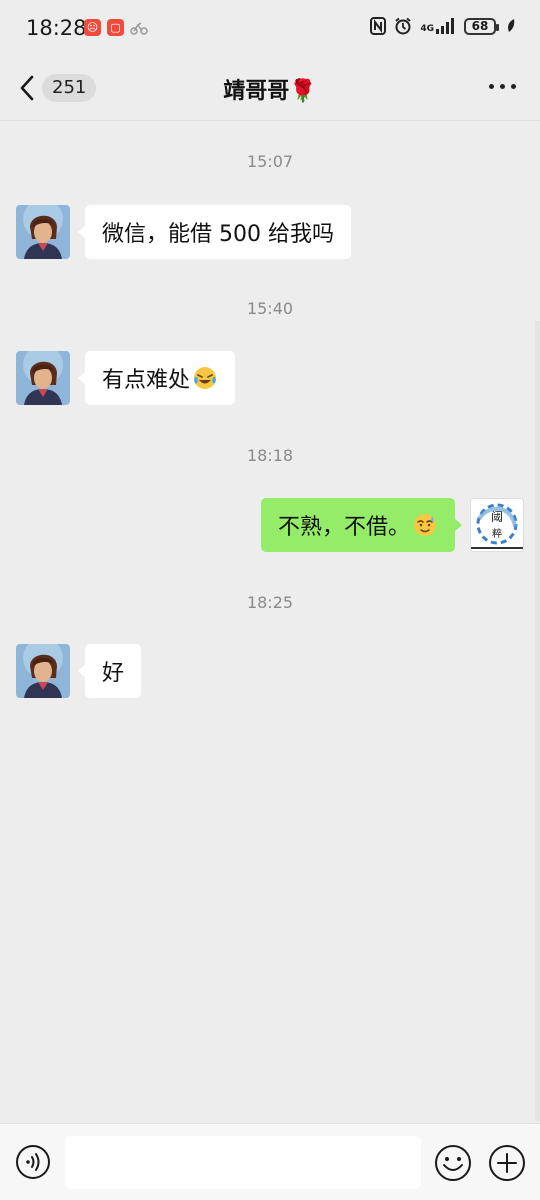 This screenshot has height=1200, width=540. I want to click on svg-text: 粹, so click(497, 533).